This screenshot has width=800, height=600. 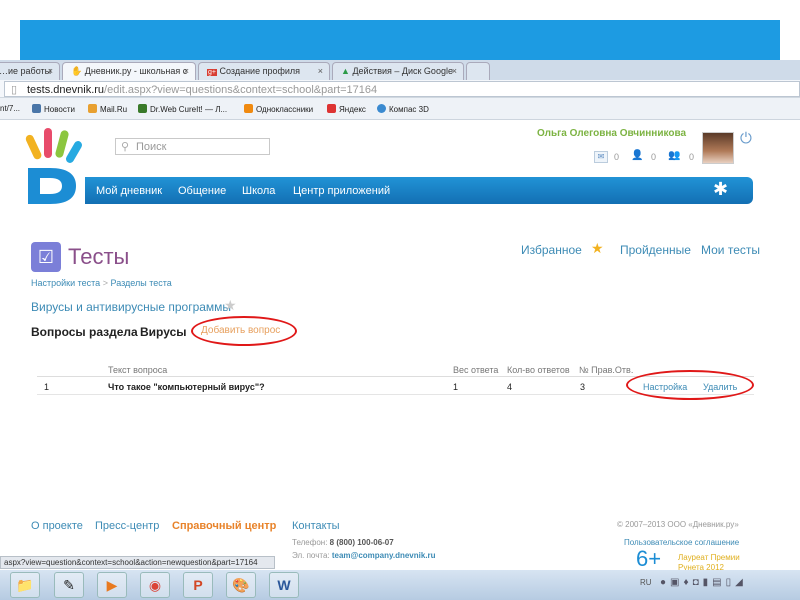 I want to click on row-number: 1, so click(x=47, y=387).